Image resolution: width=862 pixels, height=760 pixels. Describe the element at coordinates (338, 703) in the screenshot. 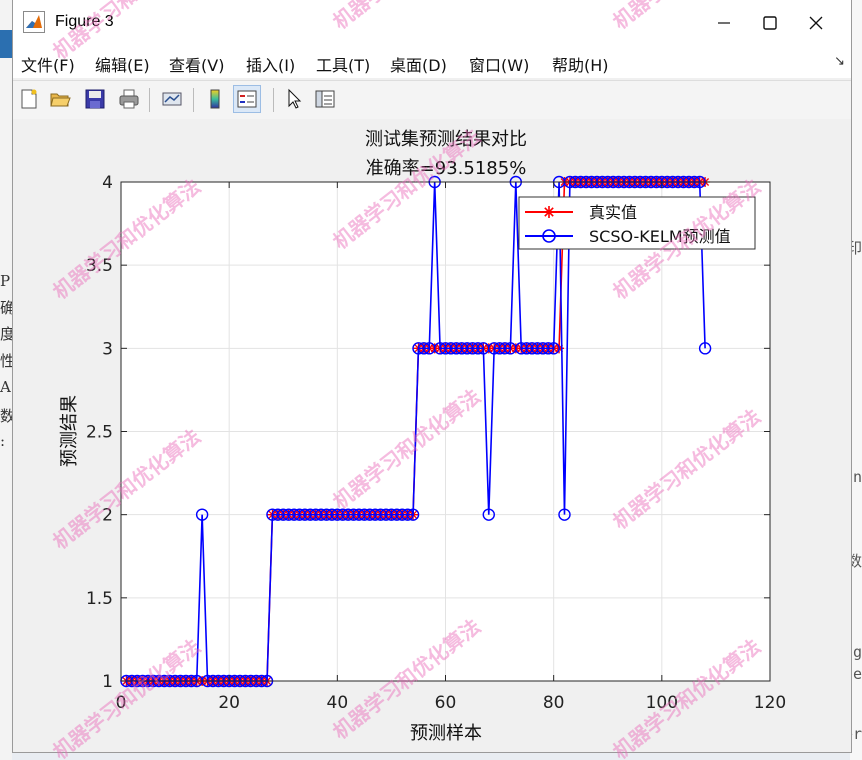

I see `x-tick-label: 40` at that location.